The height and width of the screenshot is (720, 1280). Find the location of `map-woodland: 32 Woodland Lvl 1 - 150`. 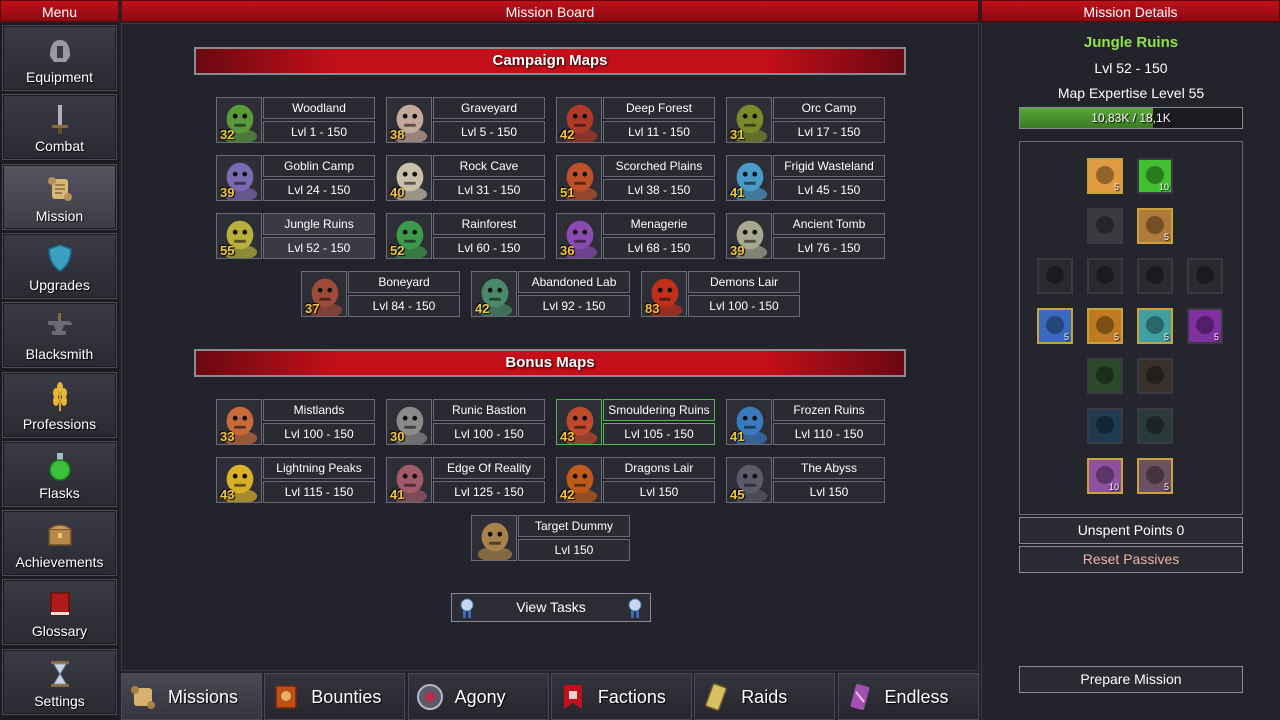

map-woodland: 32 Woodland Lvl 1 - 150 is located at coordinates (296, 122).